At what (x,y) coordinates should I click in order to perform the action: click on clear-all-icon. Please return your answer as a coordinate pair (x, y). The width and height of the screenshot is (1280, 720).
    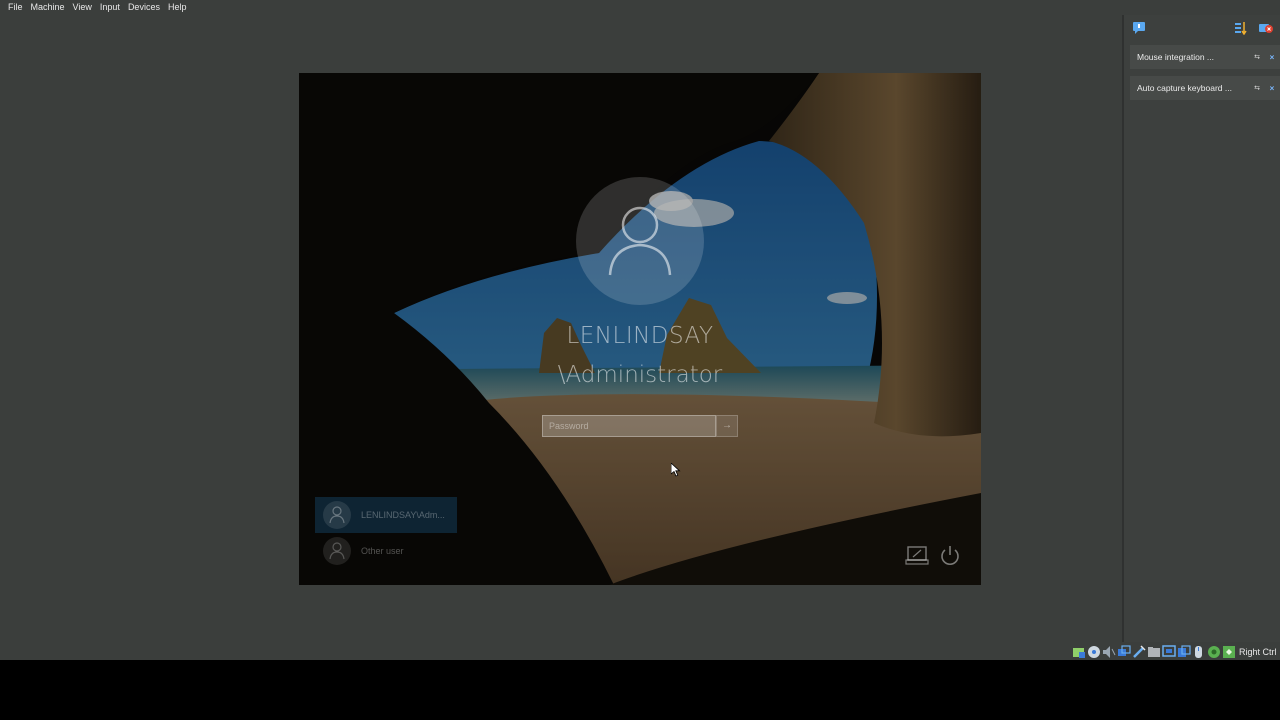
    Looking at the image, I should click on (1266, 28).